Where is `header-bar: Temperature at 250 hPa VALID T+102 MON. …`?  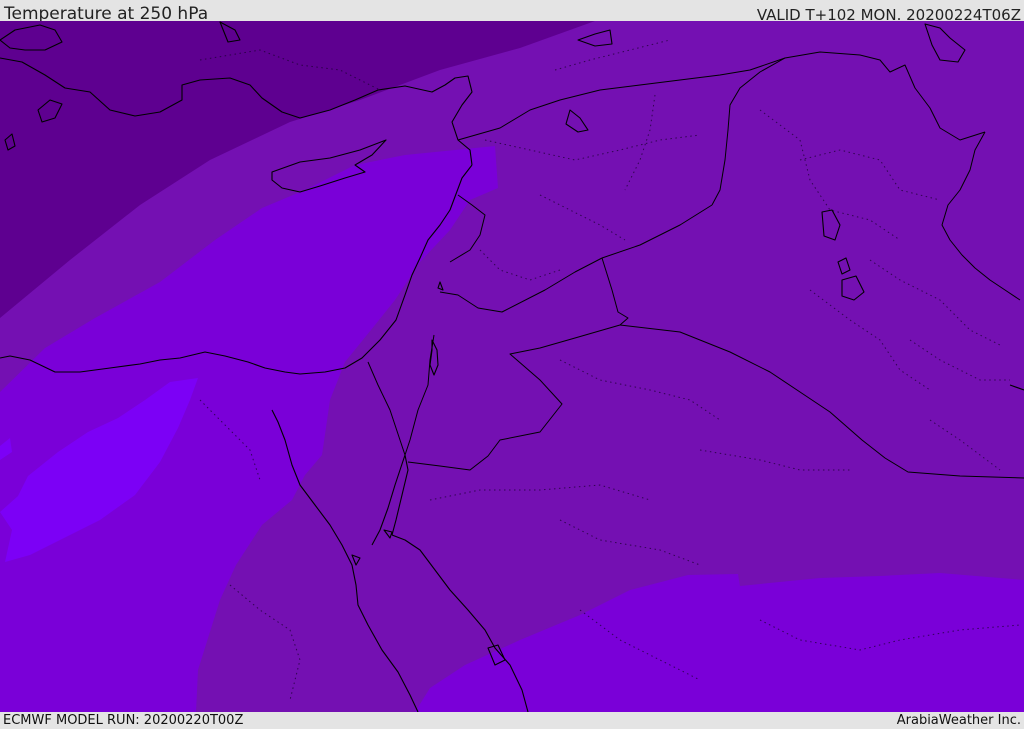
header-bar: Temperature at 250 hPa VALID T+102 MON. … is located at coordinates (512, 12).